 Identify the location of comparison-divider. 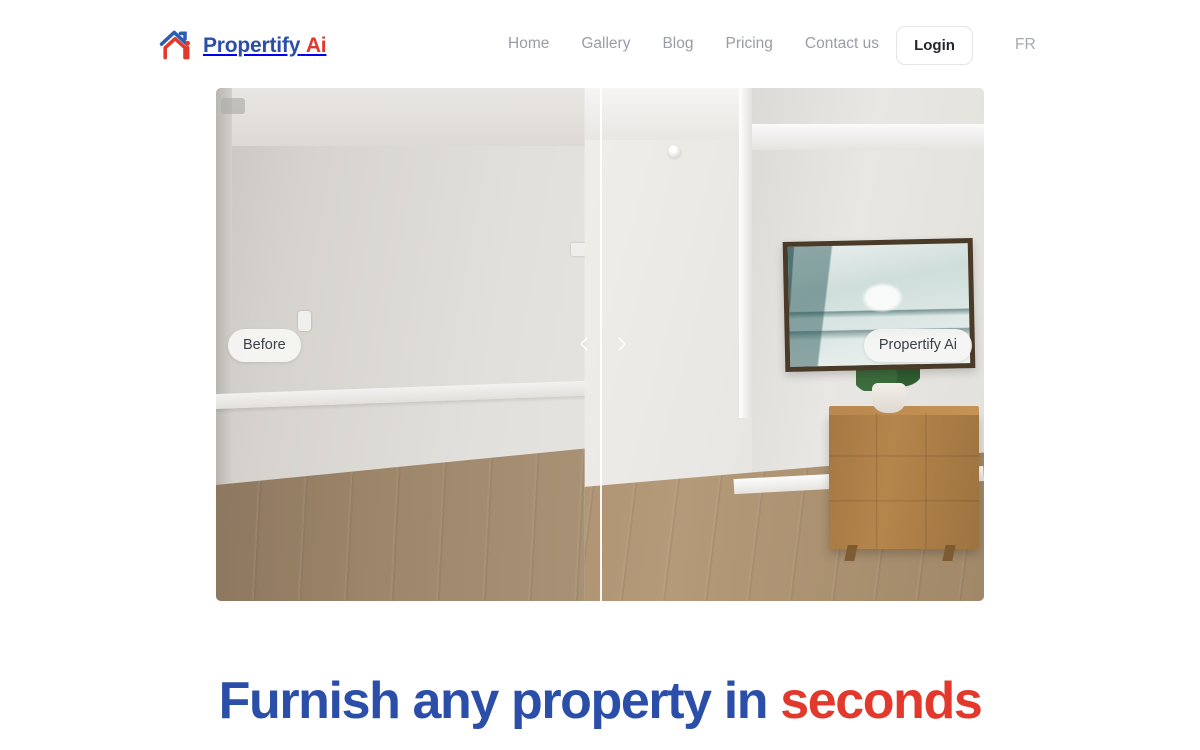
(601, 344).